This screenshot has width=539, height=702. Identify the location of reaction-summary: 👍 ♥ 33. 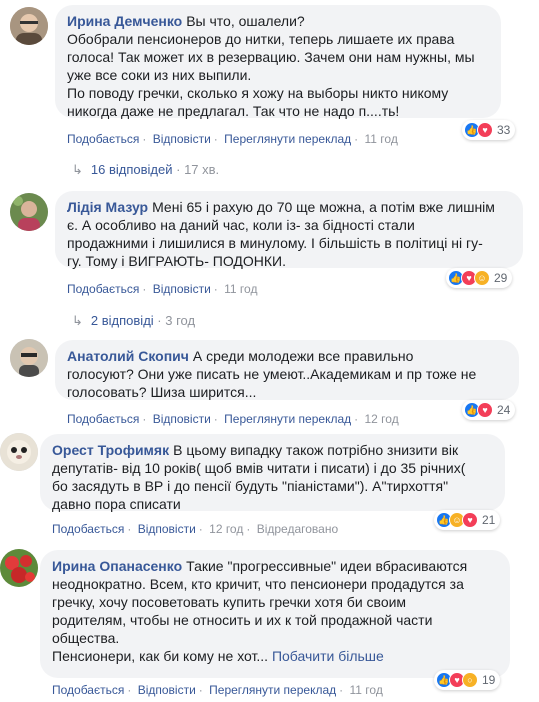
(489, 130).